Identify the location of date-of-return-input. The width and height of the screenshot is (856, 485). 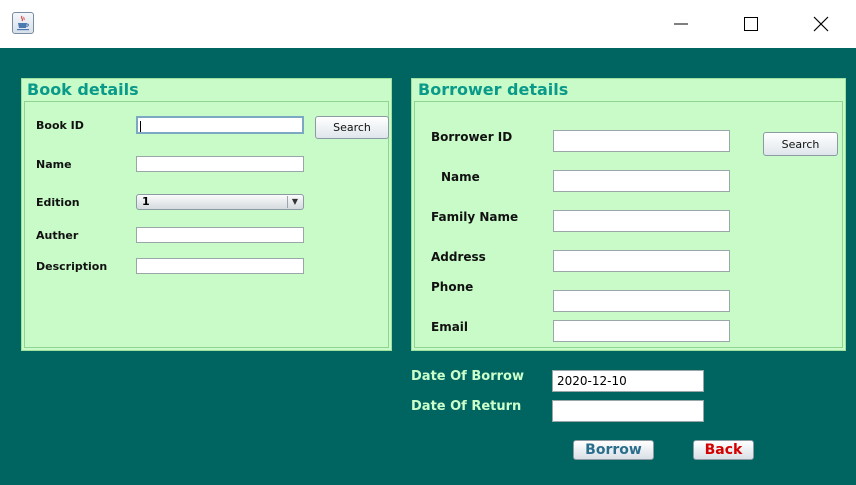
(628, 411).